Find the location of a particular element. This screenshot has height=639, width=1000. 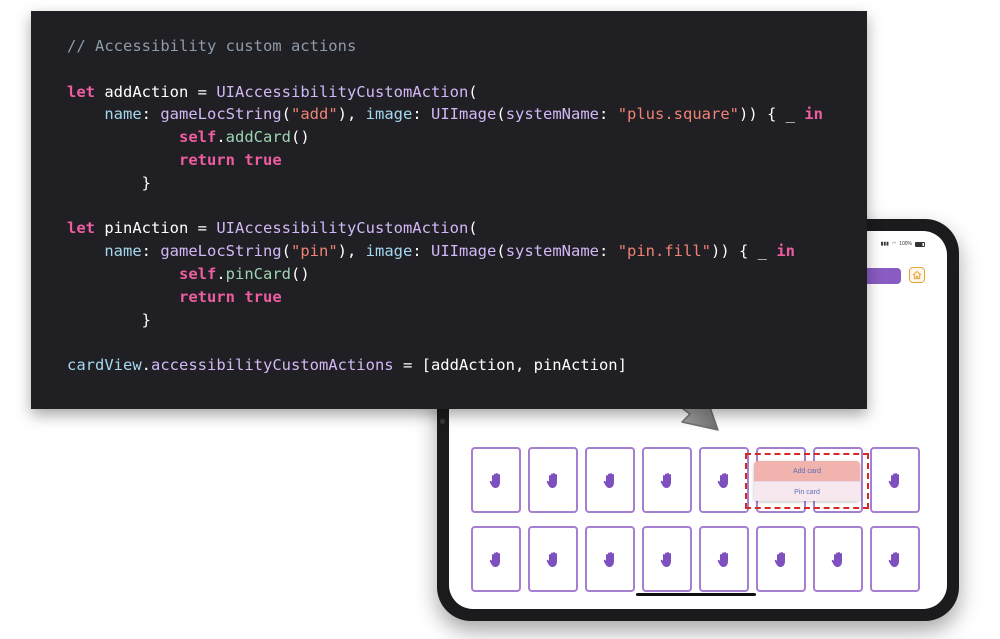

code-token: gameLocString is located at coordinates (221, 114).